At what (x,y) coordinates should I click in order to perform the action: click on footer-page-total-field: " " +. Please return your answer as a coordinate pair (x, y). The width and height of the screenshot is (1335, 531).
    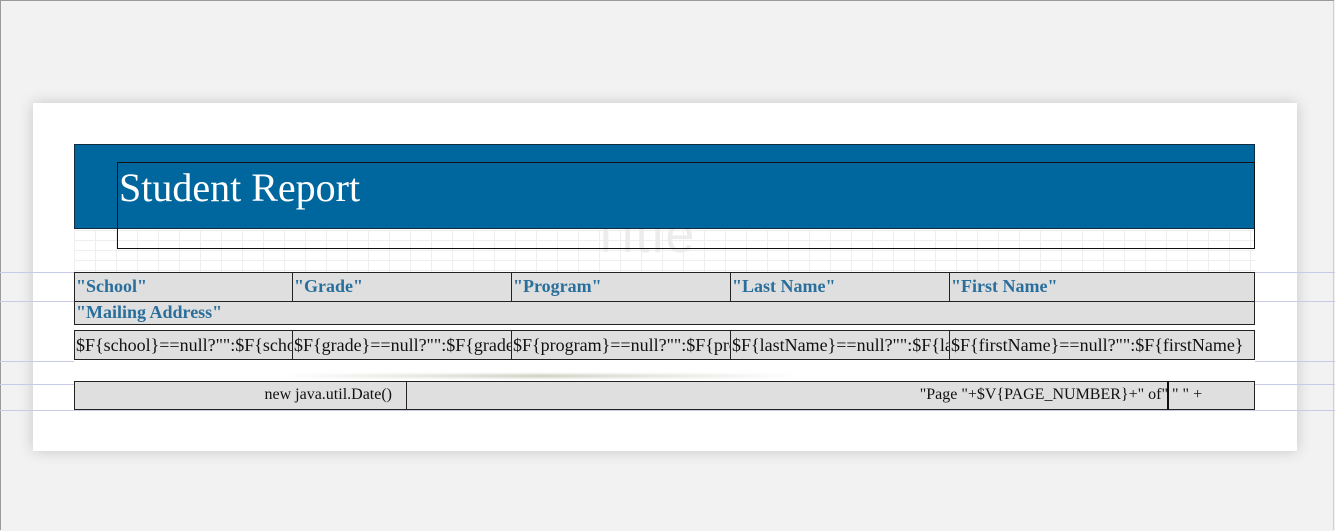
    Looking at the image, I should click on (1211, 395).